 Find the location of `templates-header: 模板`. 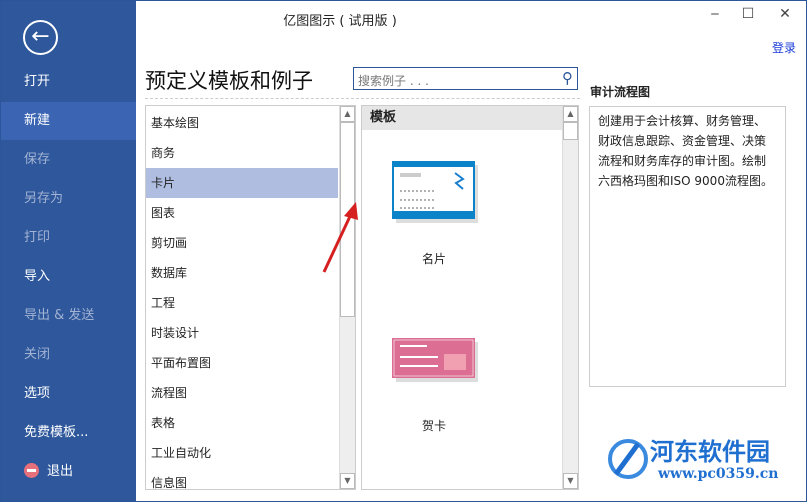

templates-header: 模板 is located at coordinates (462, 118).